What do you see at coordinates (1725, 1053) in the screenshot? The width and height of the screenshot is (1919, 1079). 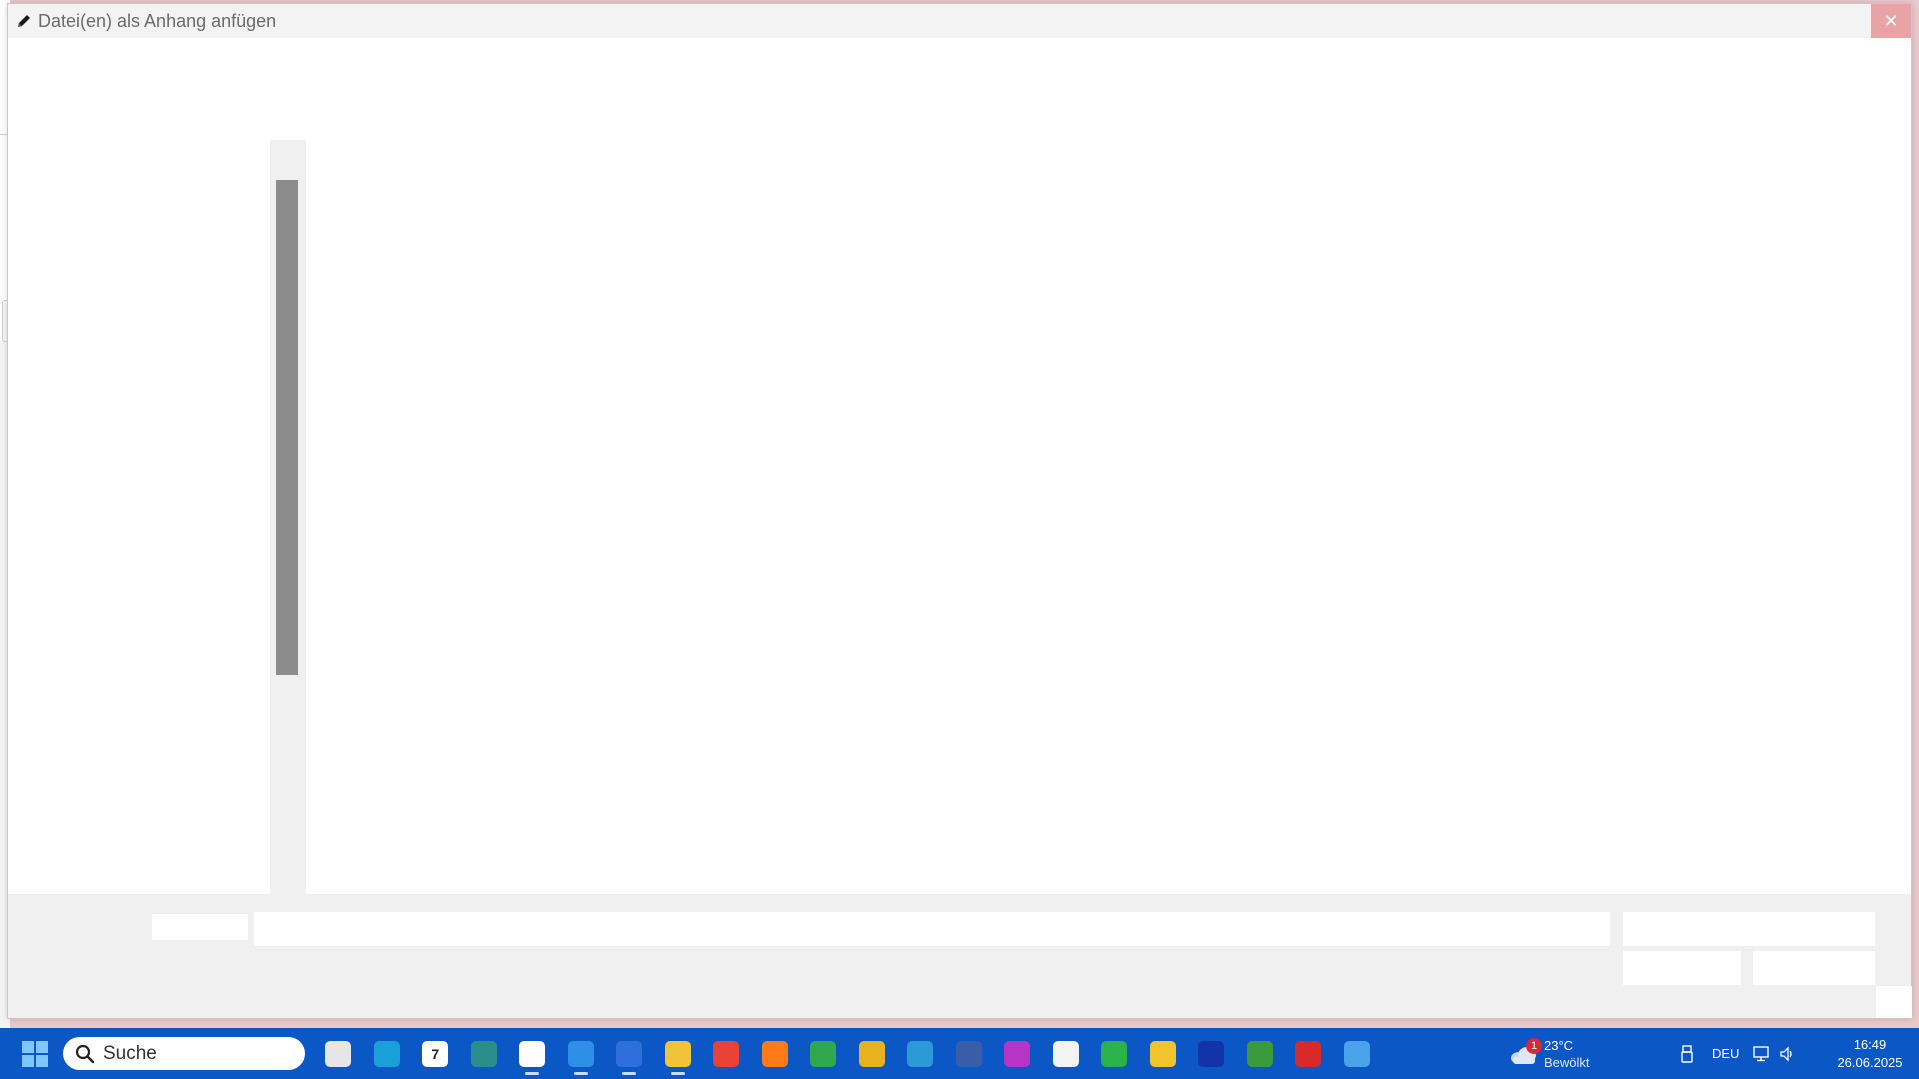 I see `language-indicator: DEU` at bounding box center [1725, 1053].